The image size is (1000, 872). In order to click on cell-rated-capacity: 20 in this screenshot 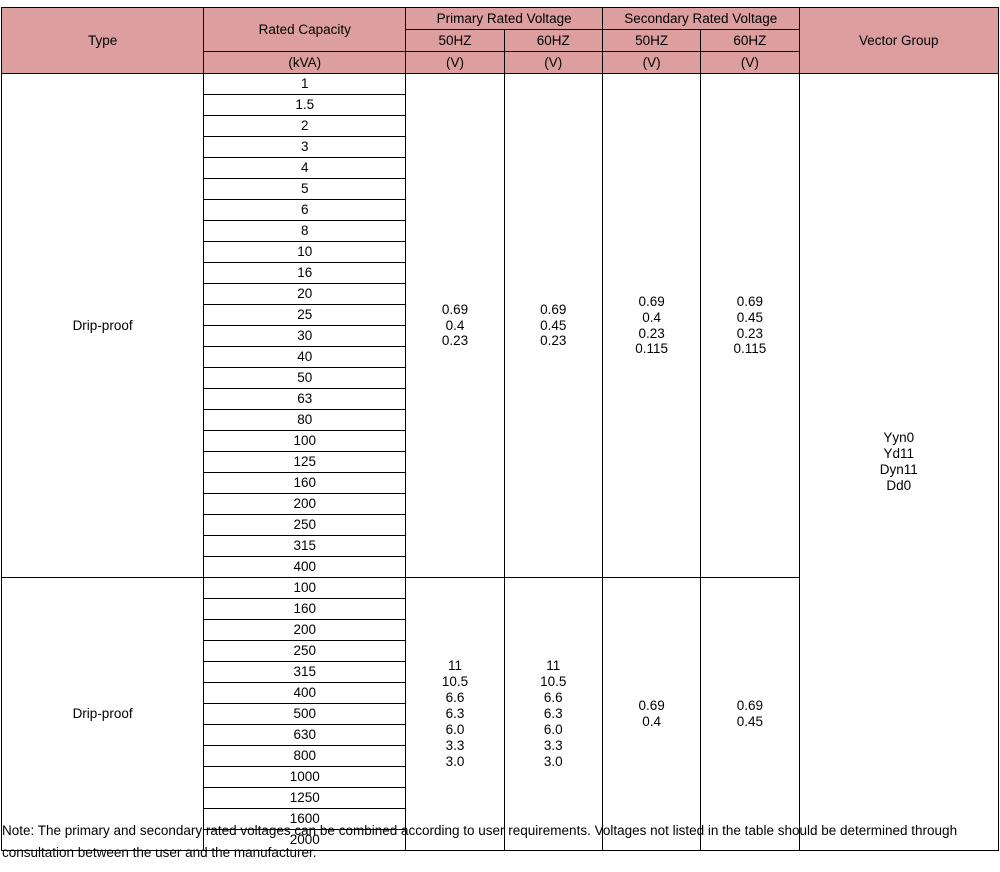, I will do `click(305, 294)`.